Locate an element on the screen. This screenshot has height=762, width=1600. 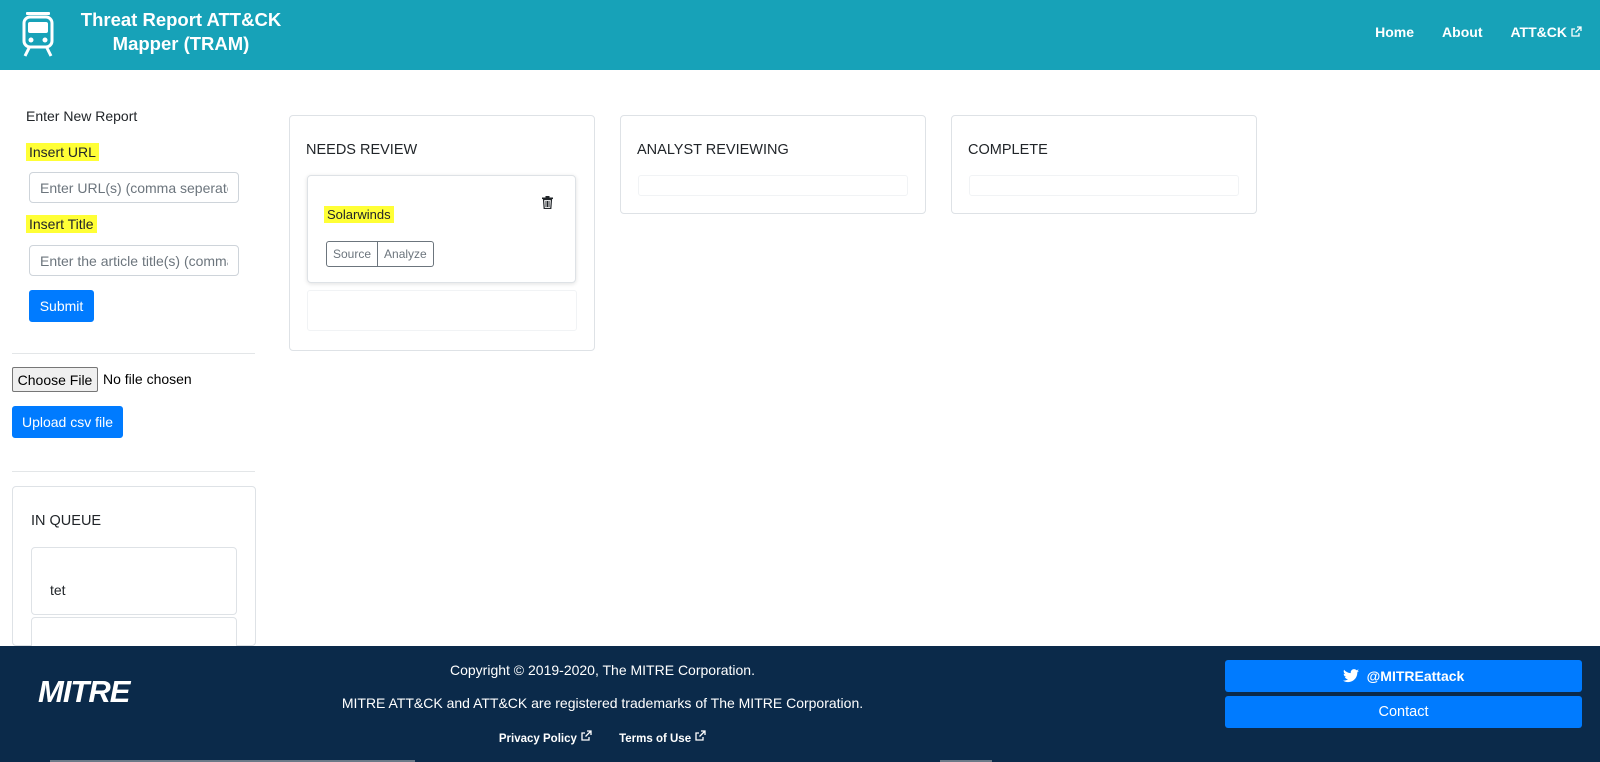
title-label-text: Insert Title is located at coordinates (61, 224).